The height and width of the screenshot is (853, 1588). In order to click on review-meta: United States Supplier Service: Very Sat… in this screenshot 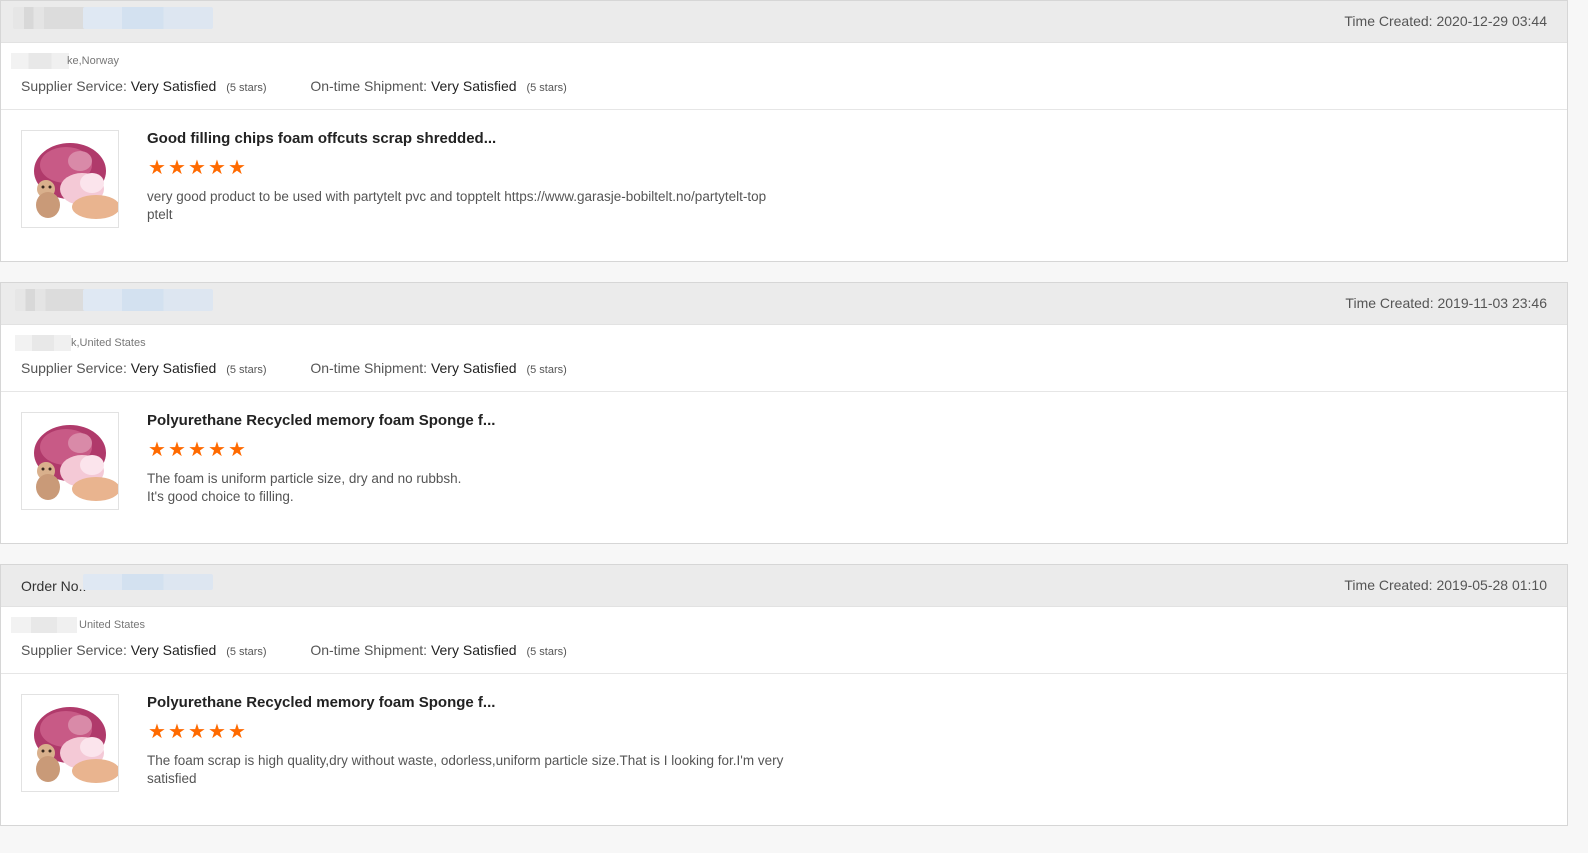, I will do `click(784, 640)`.